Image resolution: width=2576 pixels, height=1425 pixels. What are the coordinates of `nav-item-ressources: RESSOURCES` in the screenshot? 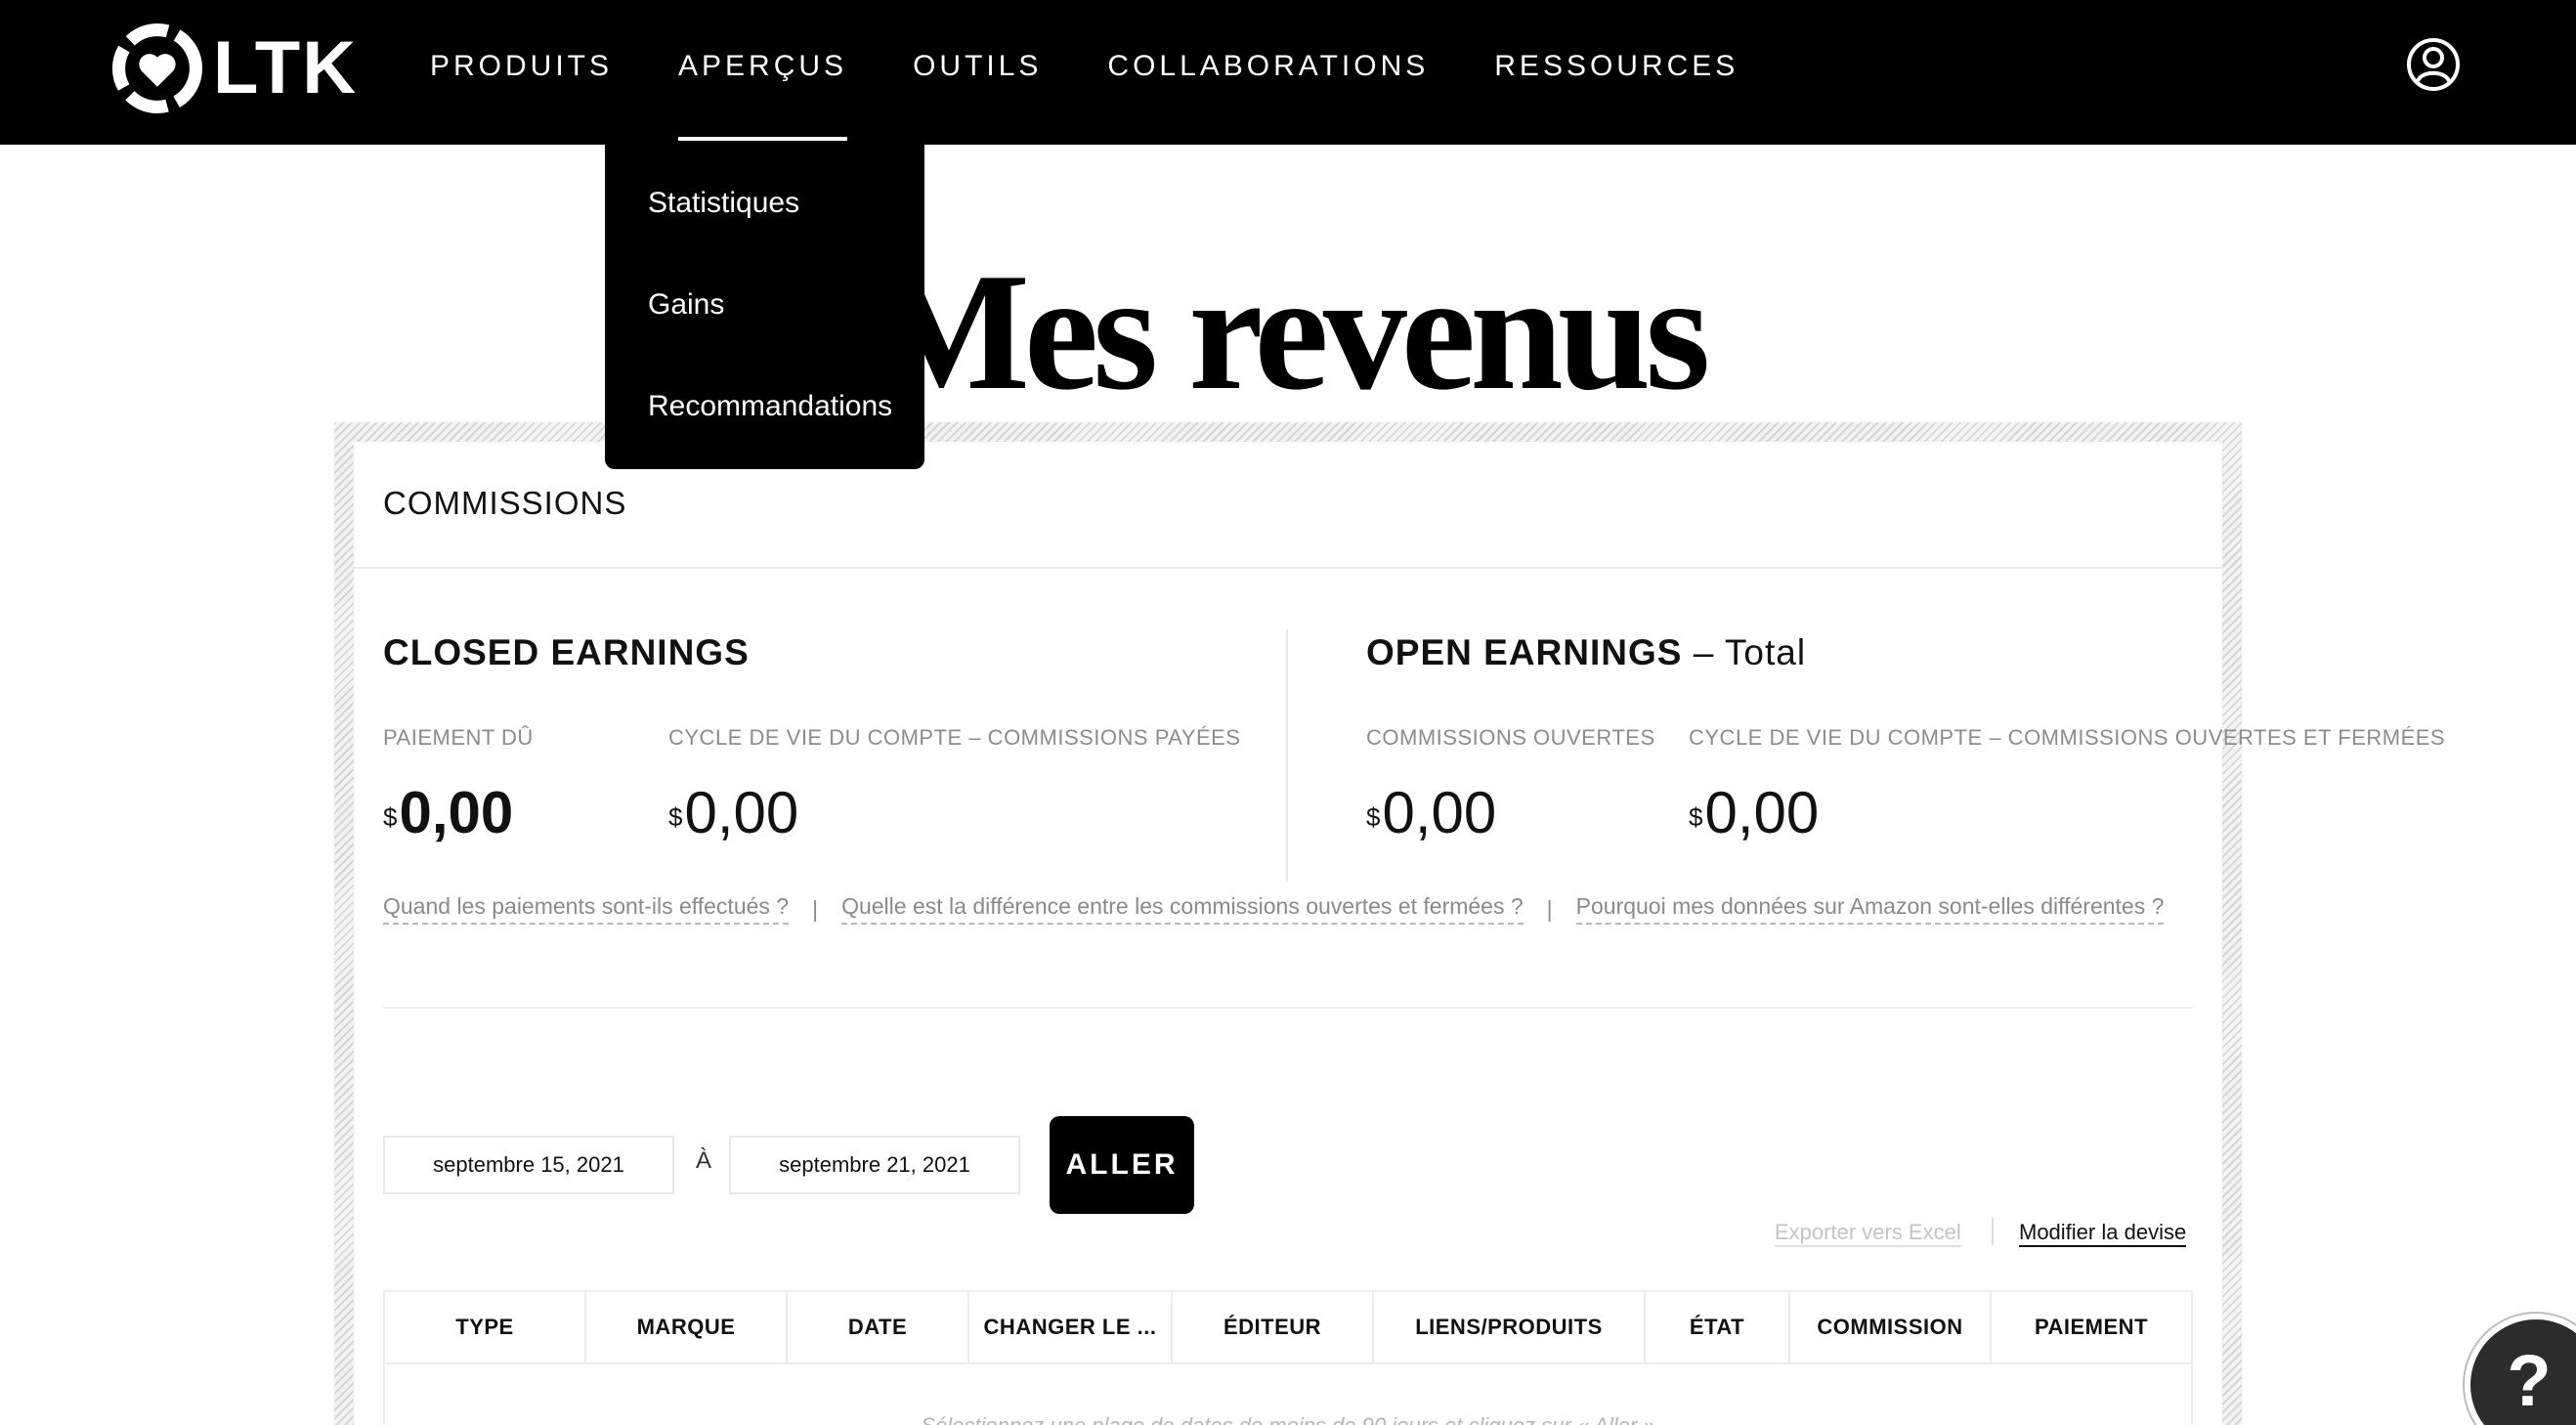 It's located at (1617, 66).